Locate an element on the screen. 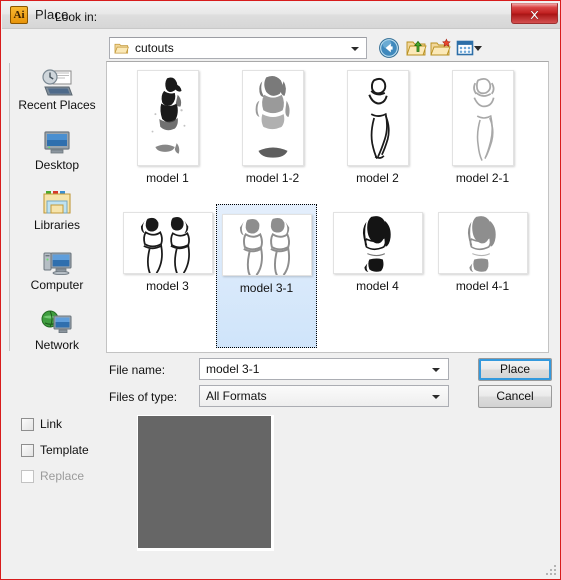 Image resolution: width=561 pixels, height=580 pixels. sidebar-item-libraries: Libraries is located at coordinates (57, 216).